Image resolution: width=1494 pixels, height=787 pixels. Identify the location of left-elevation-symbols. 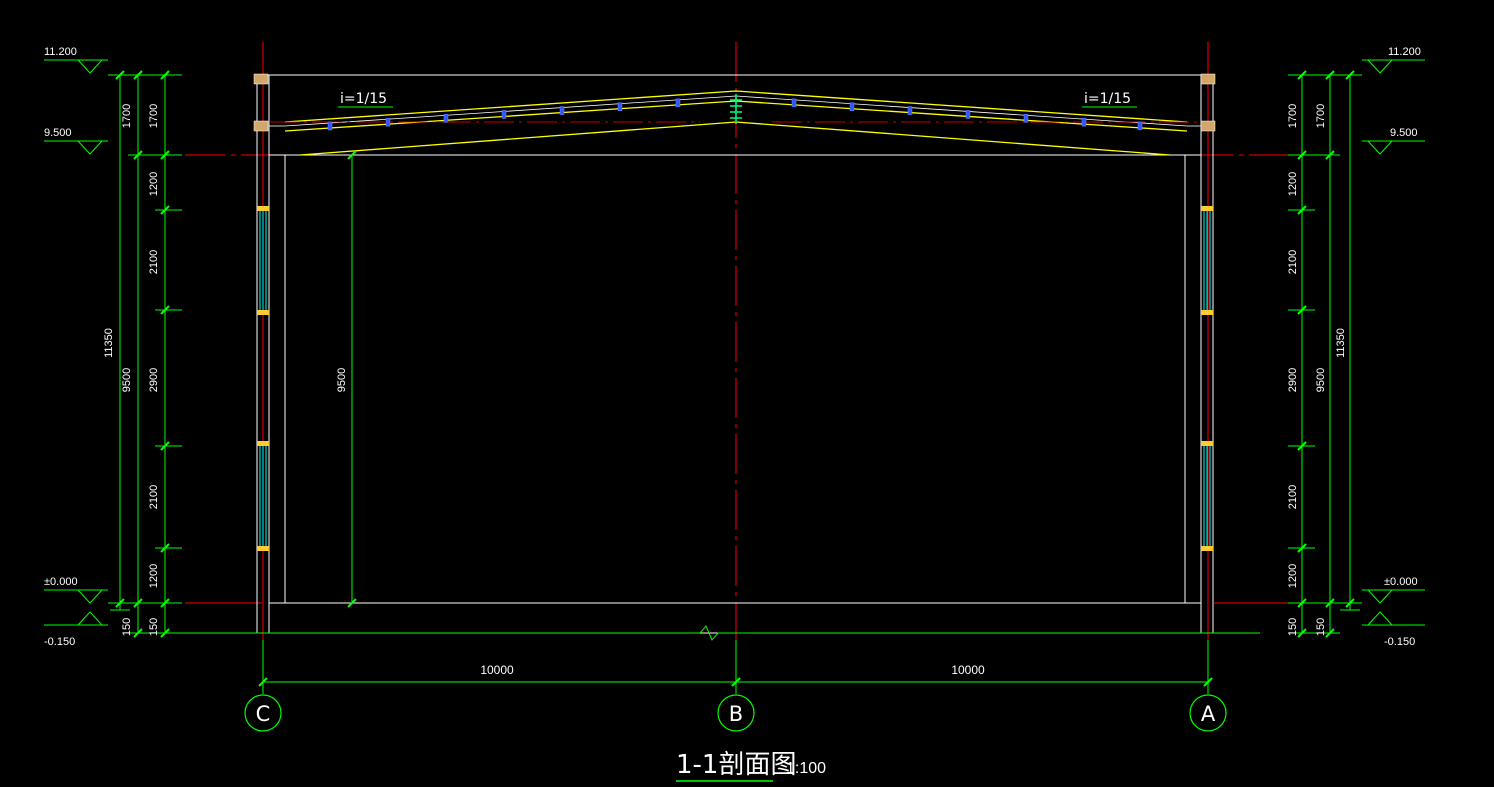
(76, 342).